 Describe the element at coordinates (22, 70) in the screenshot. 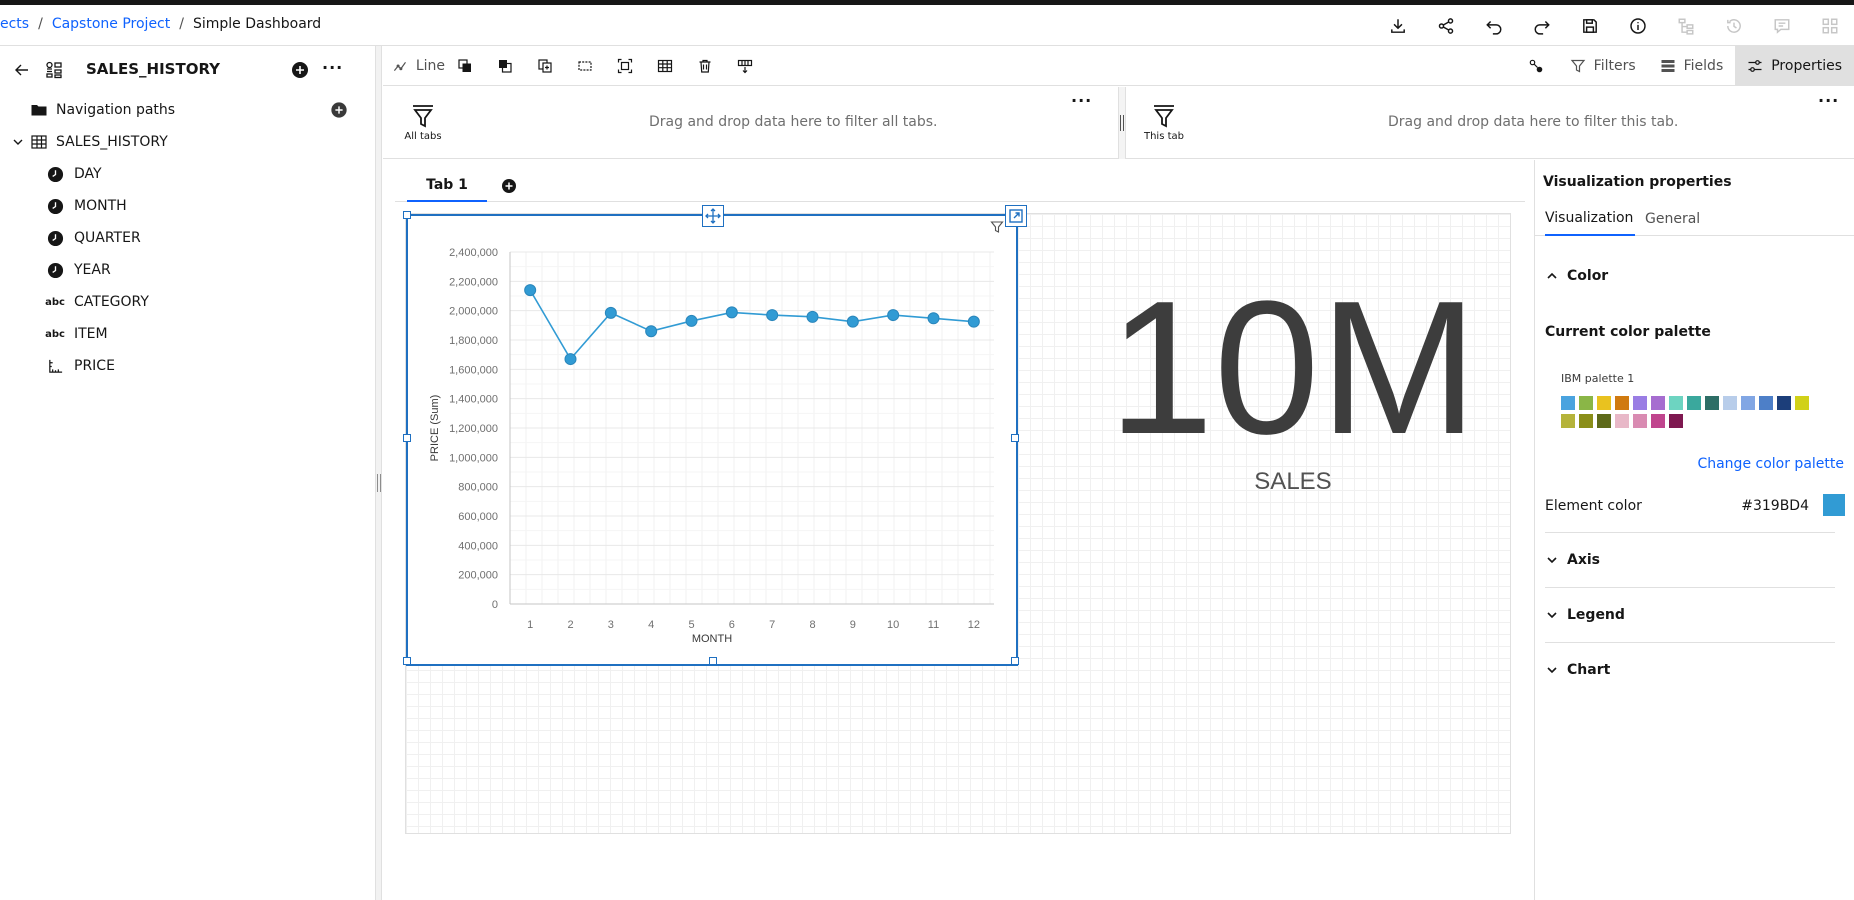

I see `back-arrow-icon` at that location.